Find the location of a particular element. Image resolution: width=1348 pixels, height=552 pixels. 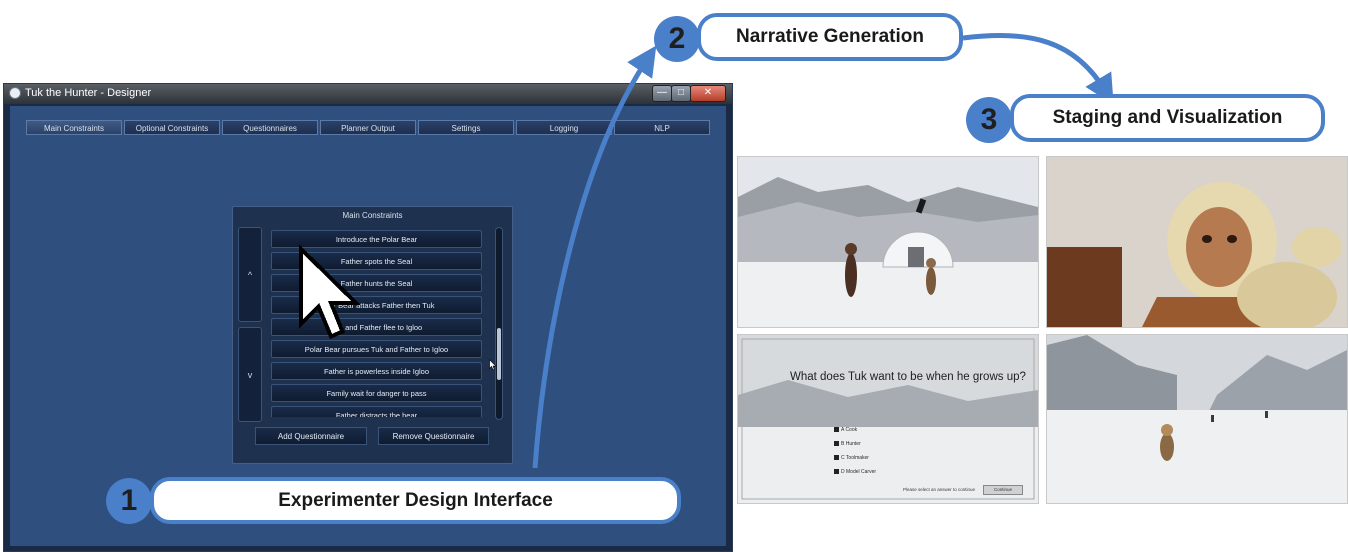

mouse-cursor-icon is located at coordinates (493, 365).